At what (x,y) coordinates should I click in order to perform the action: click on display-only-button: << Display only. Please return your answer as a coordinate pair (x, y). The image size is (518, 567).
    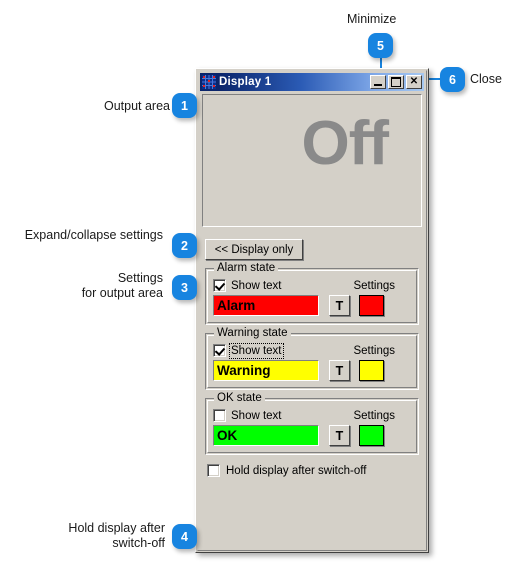
    Looking at the image, I should click on (254, 249).